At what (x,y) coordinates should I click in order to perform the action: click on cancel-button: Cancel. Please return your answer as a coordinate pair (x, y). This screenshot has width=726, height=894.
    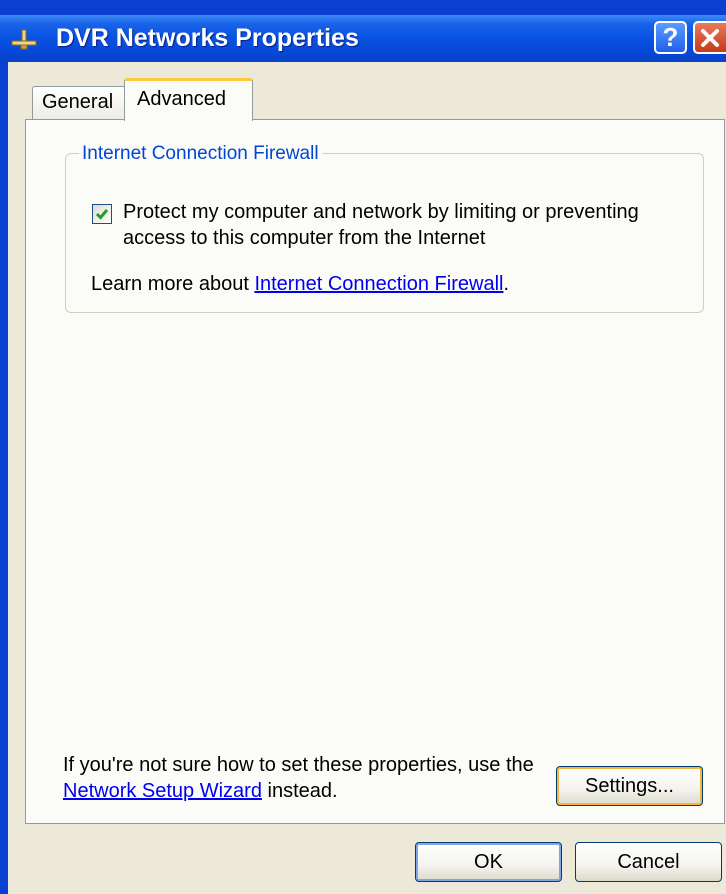
    Looking at the image, I should click on (648, 862).